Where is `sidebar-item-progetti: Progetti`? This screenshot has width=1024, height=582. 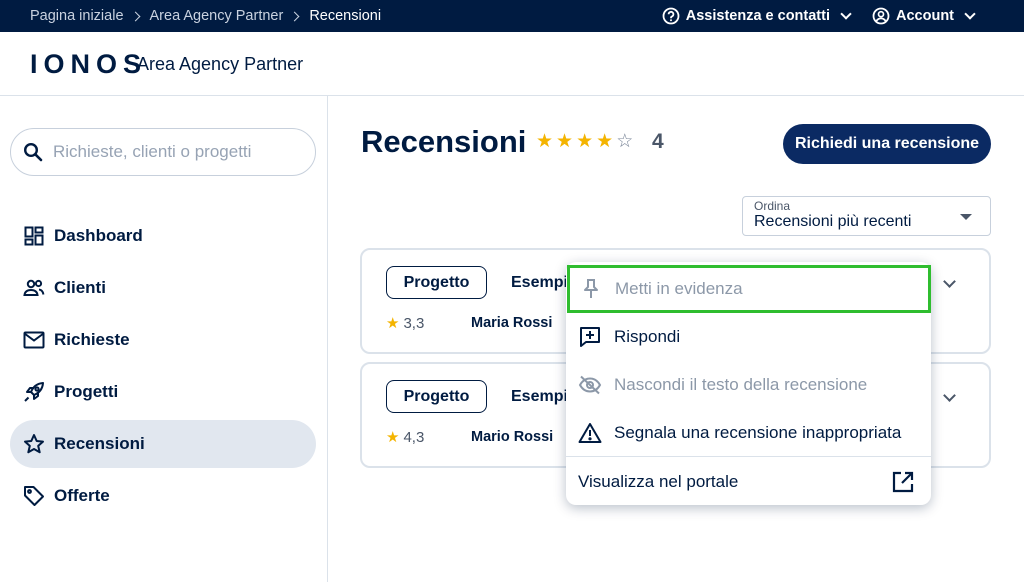 sidebar-item-progetti: Progetti is located at coordinates (163, 392).